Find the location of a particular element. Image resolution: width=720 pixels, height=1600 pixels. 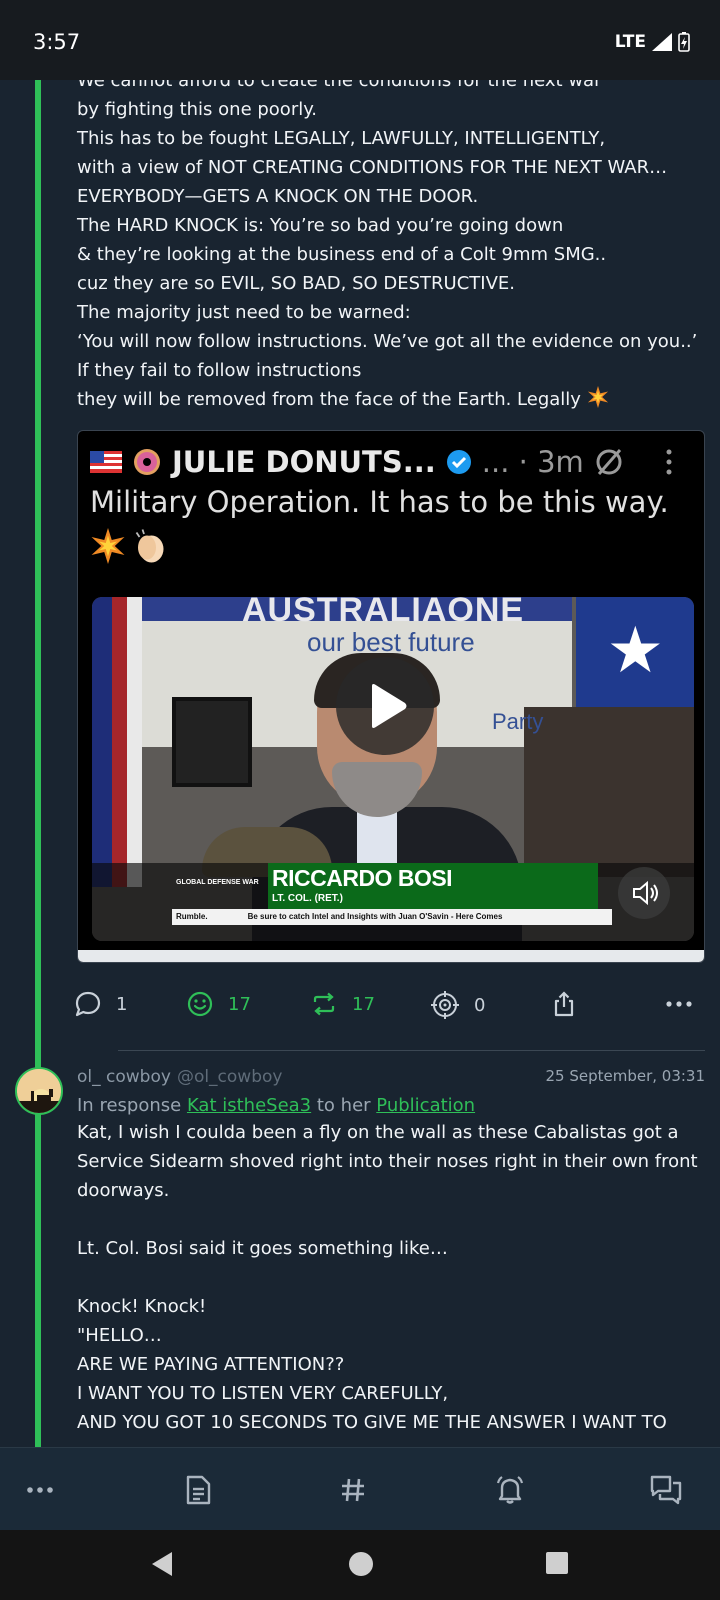

recents-button is located at coordinates (557, 1565).